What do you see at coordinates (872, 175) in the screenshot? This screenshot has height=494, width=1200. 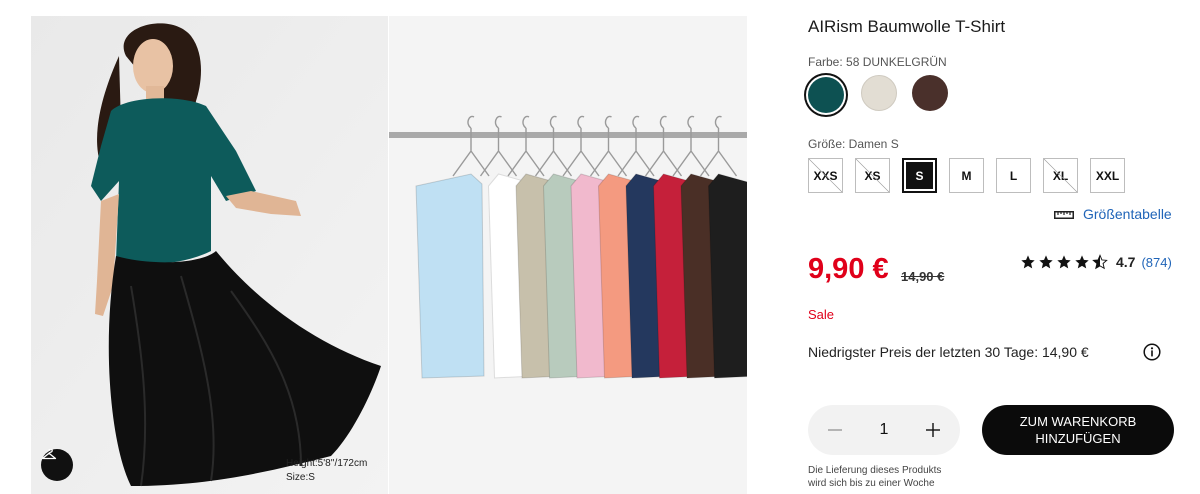 I see `size-xs-button: XS` at bounding box center [872, 175].